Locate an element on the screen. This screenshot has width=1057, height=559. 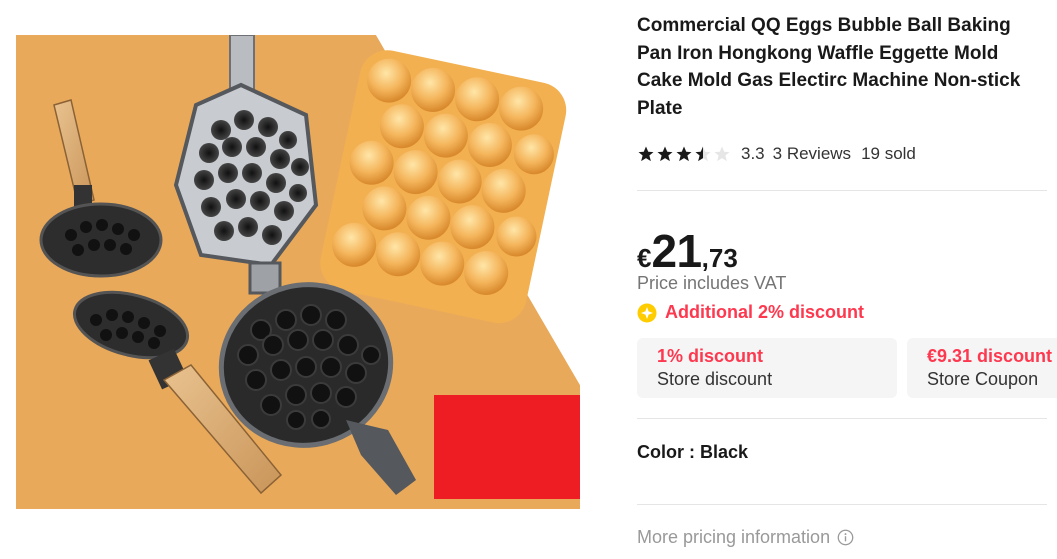
coupon-title: 1% discount is located at coordinates (710, 356).